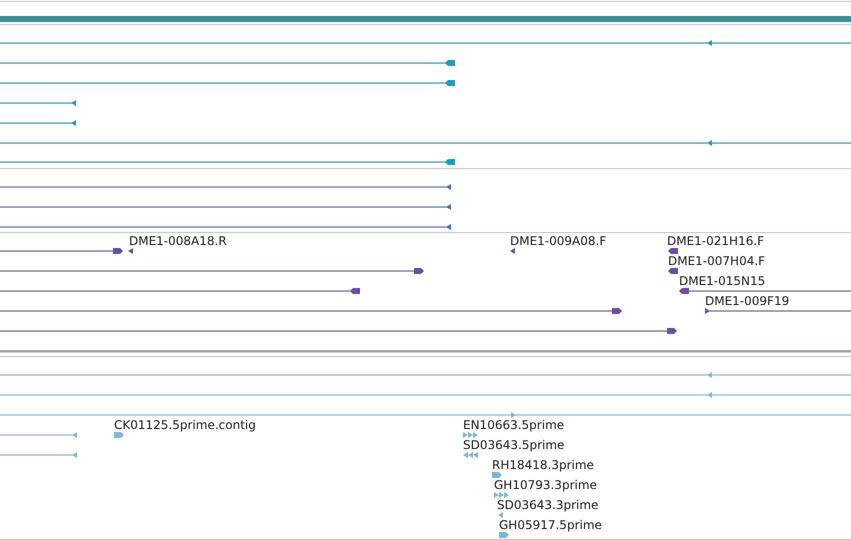 The width and height of the screenshot is (851, 540). Describe the element at coordinates (543, 465) in the screenshot. I see `feature-label: RH18418.3prime` at that location.